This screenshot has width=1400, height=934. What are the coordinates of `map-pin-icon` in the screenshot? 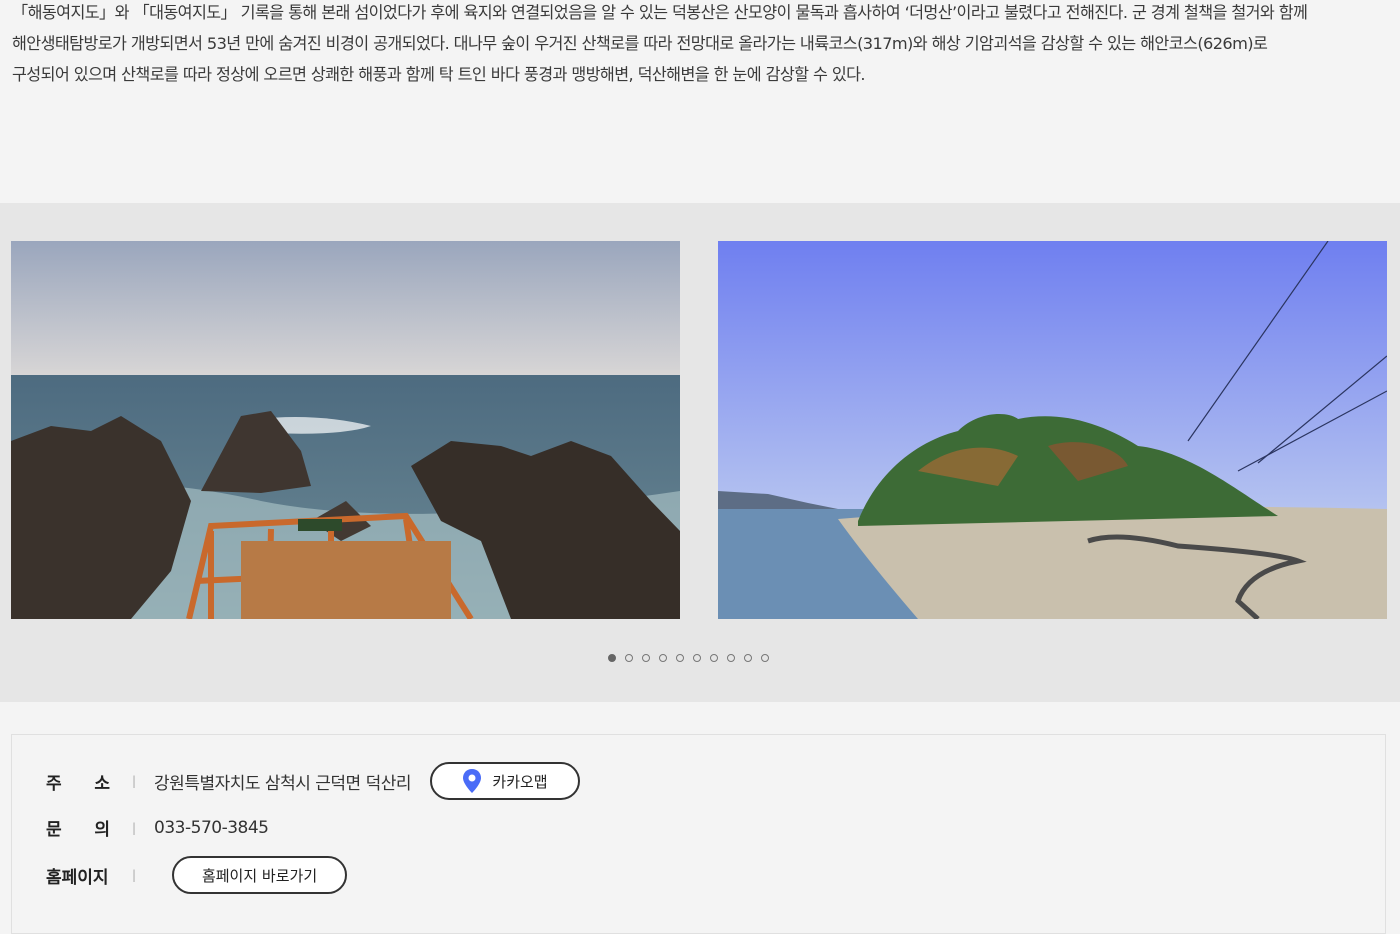 It's located at (472, 781).